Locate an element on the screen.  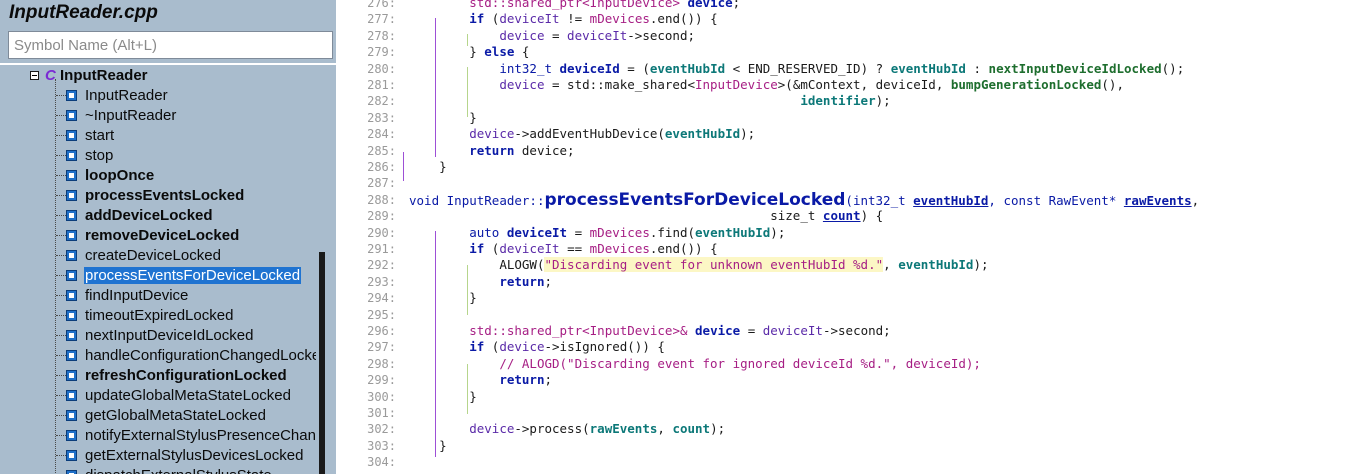
tree-member: findInputDevice is located at coordinates (122, 295).